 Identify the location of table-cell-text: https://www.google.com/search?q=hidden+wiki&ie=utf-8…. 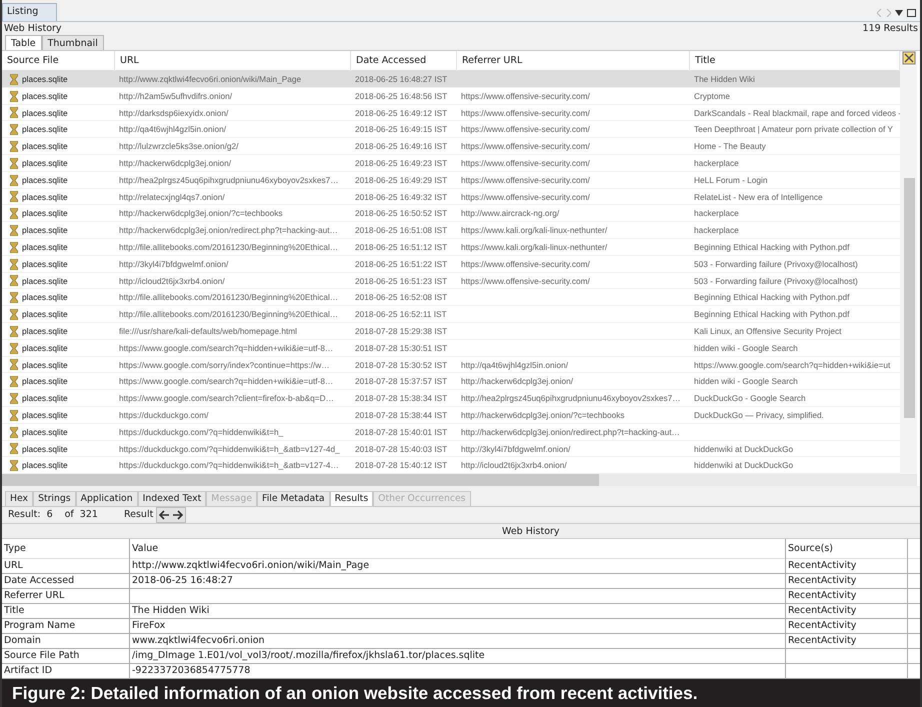
(226, 381).